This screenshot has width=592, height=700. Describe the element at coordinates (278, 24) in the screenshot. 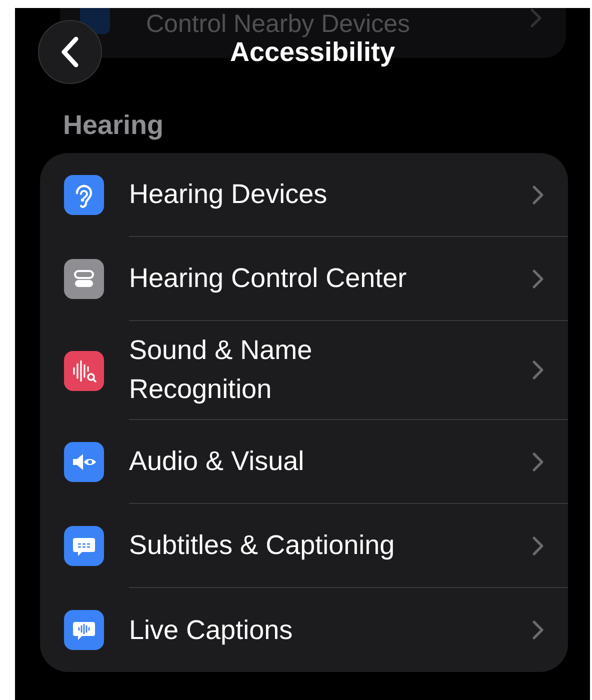

I see `row-label: Control Nearby Devices` at that location.